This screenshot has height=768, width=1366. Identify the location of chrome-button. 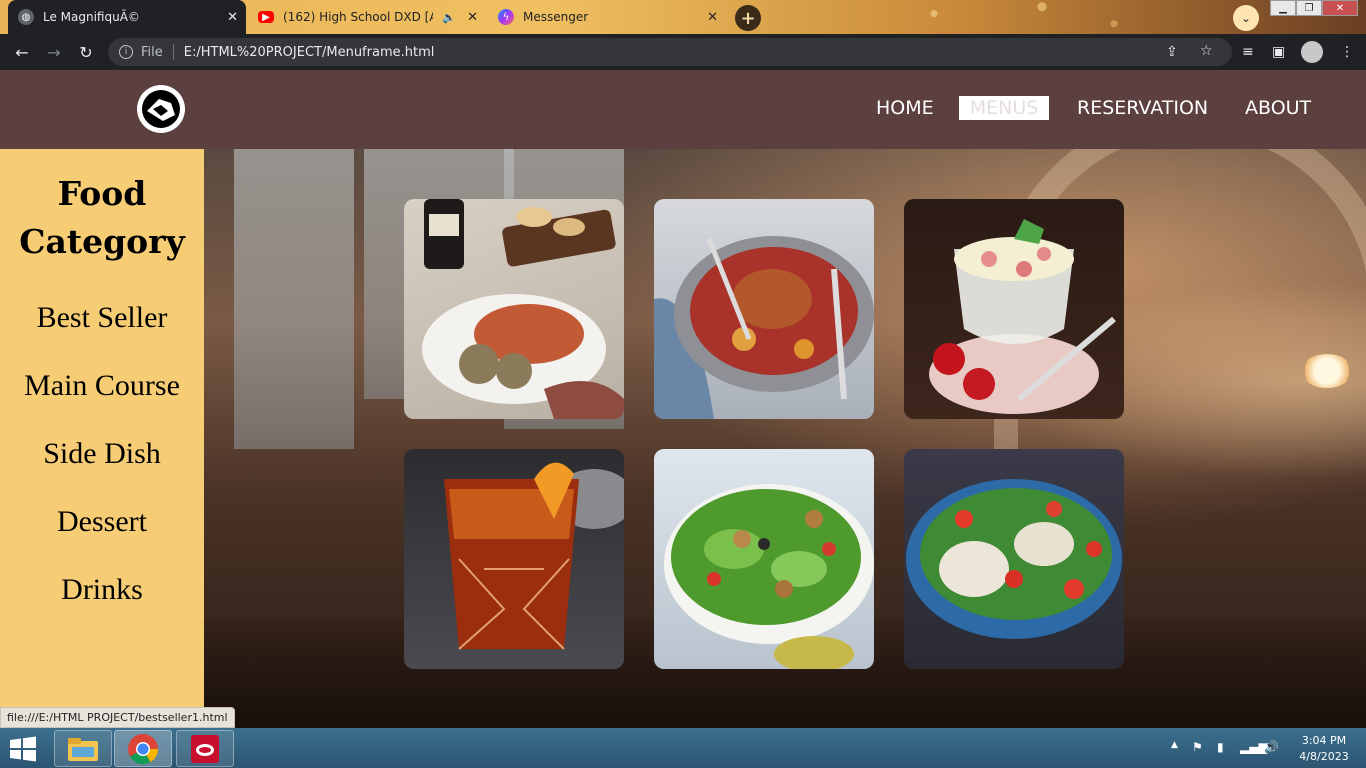
(143, 748).